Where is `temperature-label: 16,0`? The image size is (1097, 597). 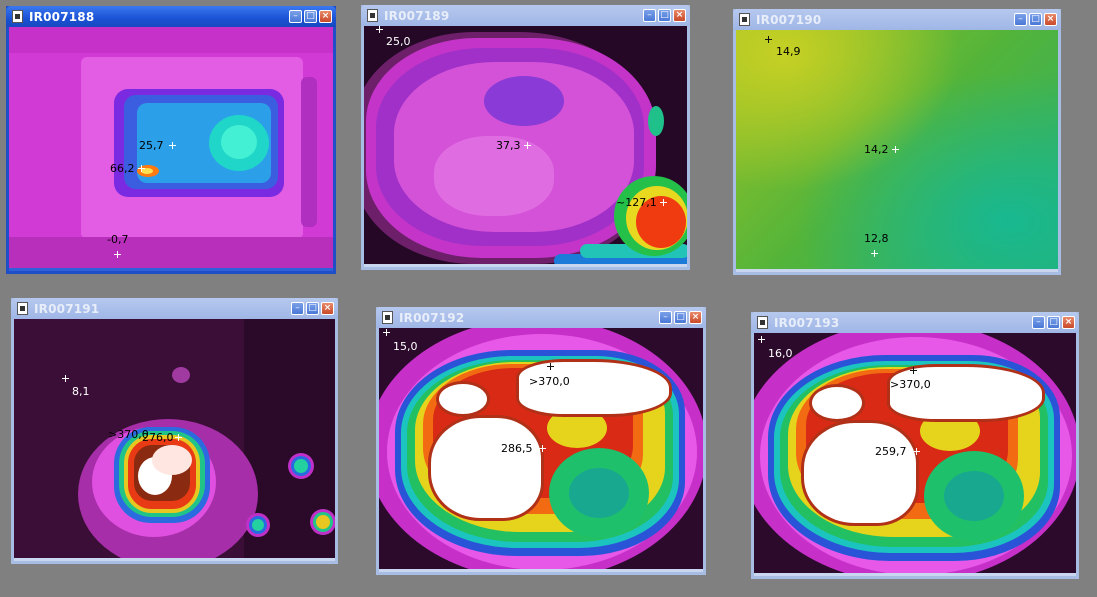
temperature-label: 16,0 is located at coordinates (780, 353).